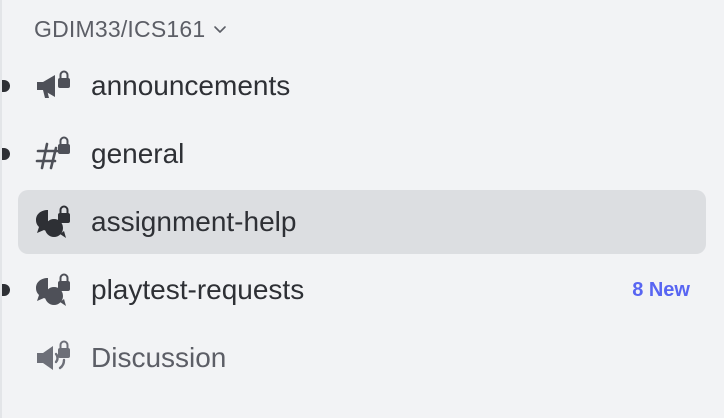 The image size is (724, 418). I want to click on hashtag-lock-icon, so click(52, 153).